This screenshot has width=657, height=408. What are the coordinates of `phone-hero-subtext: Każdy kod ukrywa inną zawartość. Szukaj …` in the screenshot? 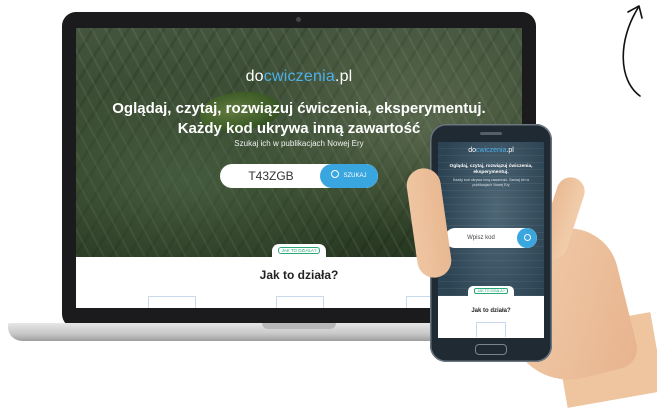 It's located at (491, 182).